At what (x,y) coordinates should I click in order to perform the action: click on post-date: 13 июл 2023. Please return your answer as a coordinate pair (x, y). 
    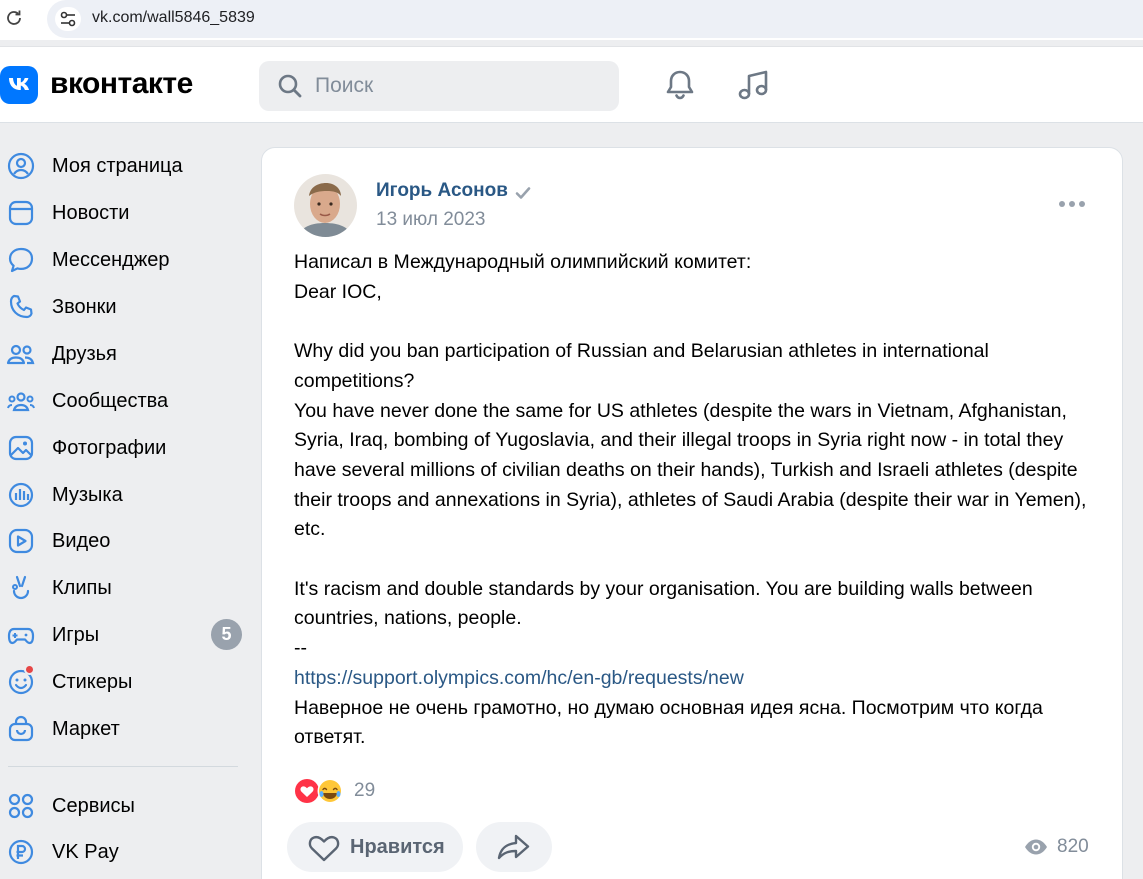
    Looking at the image, I should click on (431, 220).